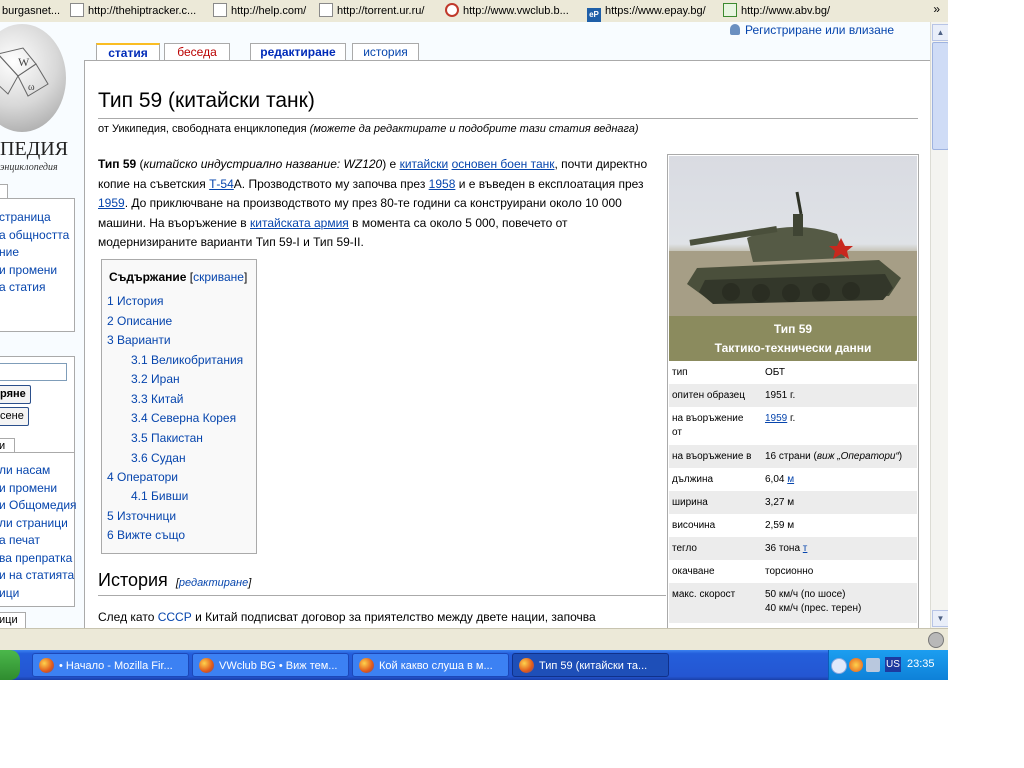 This screenshot has height=768, width=1024. I want to click on scrollbar-thumb, so click(940, 96).